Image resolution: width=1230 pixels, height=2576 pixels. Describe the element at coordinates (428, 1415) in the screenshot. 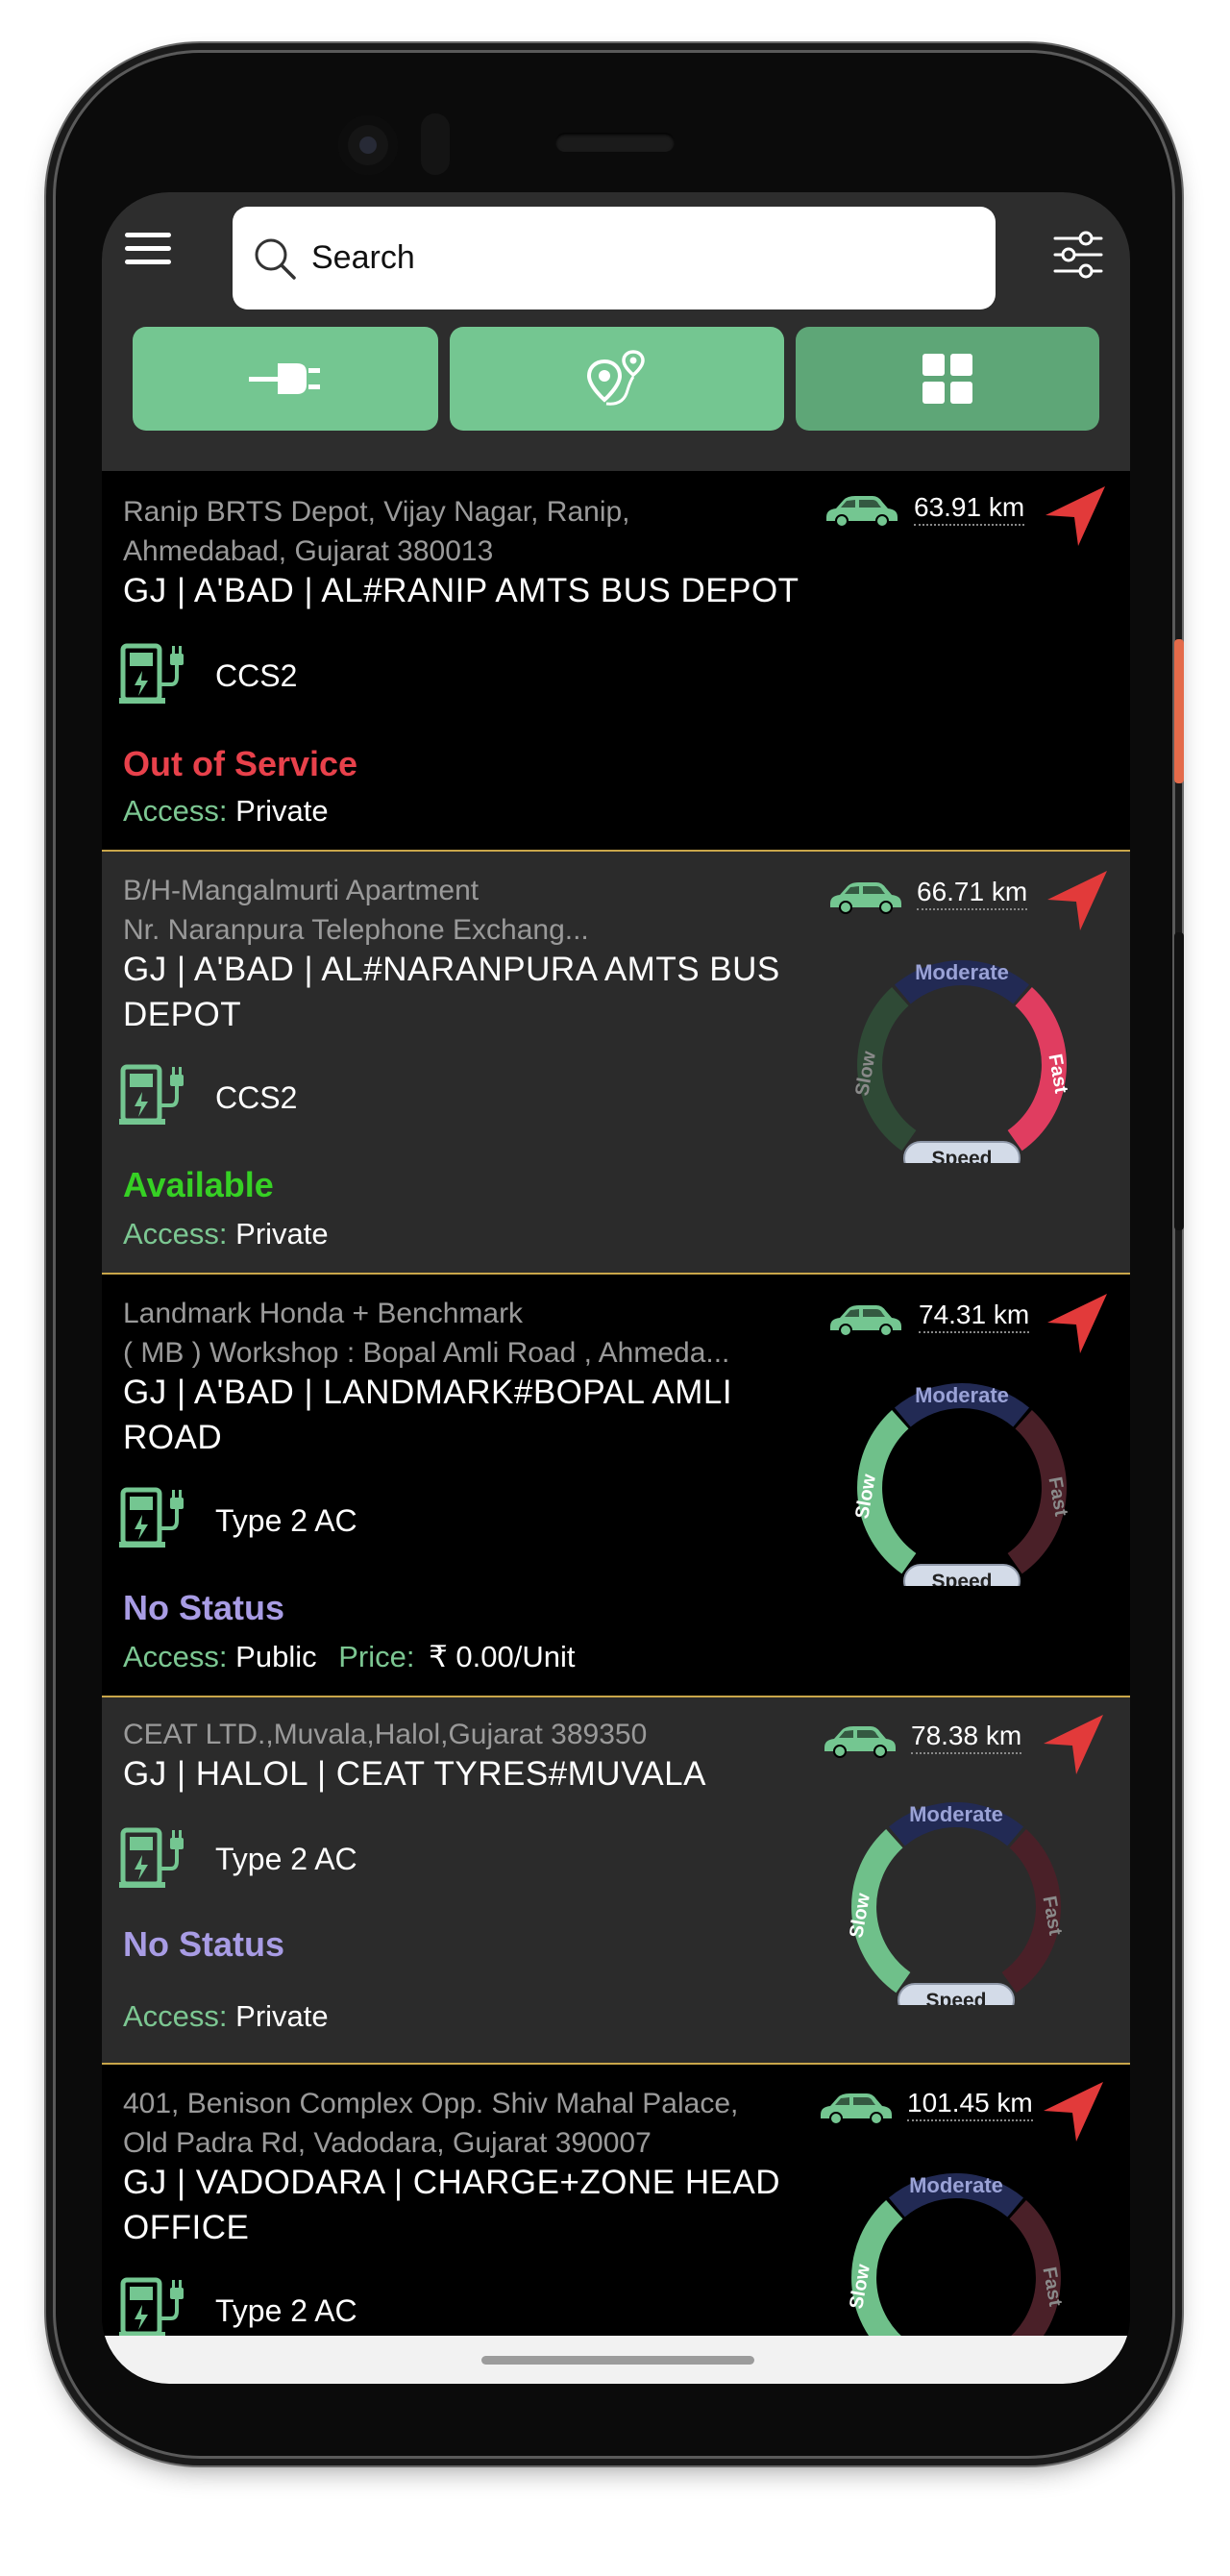

I see `station-name: GJ | A'BAD | LANDMARK#BOPAL AMLI ROAD` at that location.